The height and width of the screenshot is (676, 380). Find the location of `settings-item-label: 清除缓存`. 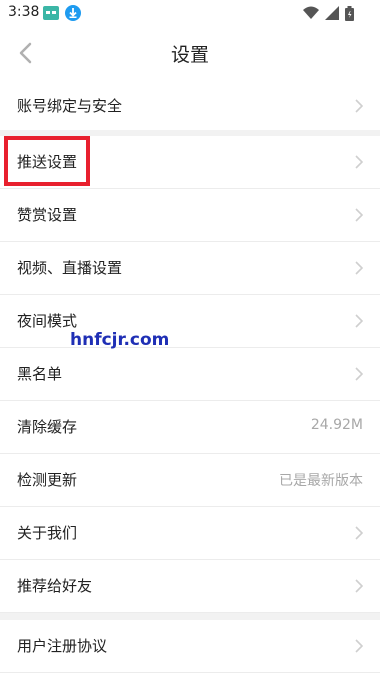

settings-item-label: 清除缓存 is located at coordinates (47, 427).